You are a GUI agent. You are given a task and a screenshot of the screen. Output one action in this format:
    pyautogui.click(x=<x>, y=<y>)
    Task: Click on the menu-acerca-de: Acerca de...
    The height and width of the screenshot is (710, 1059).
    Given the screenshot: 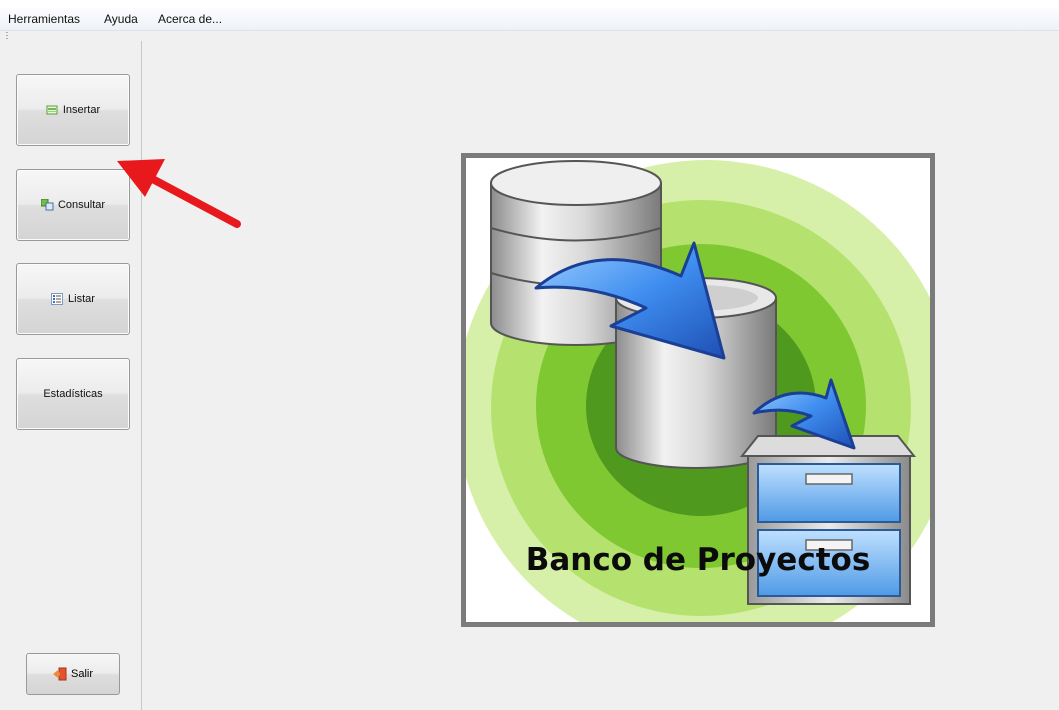 What is the action you would take?
    pyautogui.click(x=190, y=19)
    